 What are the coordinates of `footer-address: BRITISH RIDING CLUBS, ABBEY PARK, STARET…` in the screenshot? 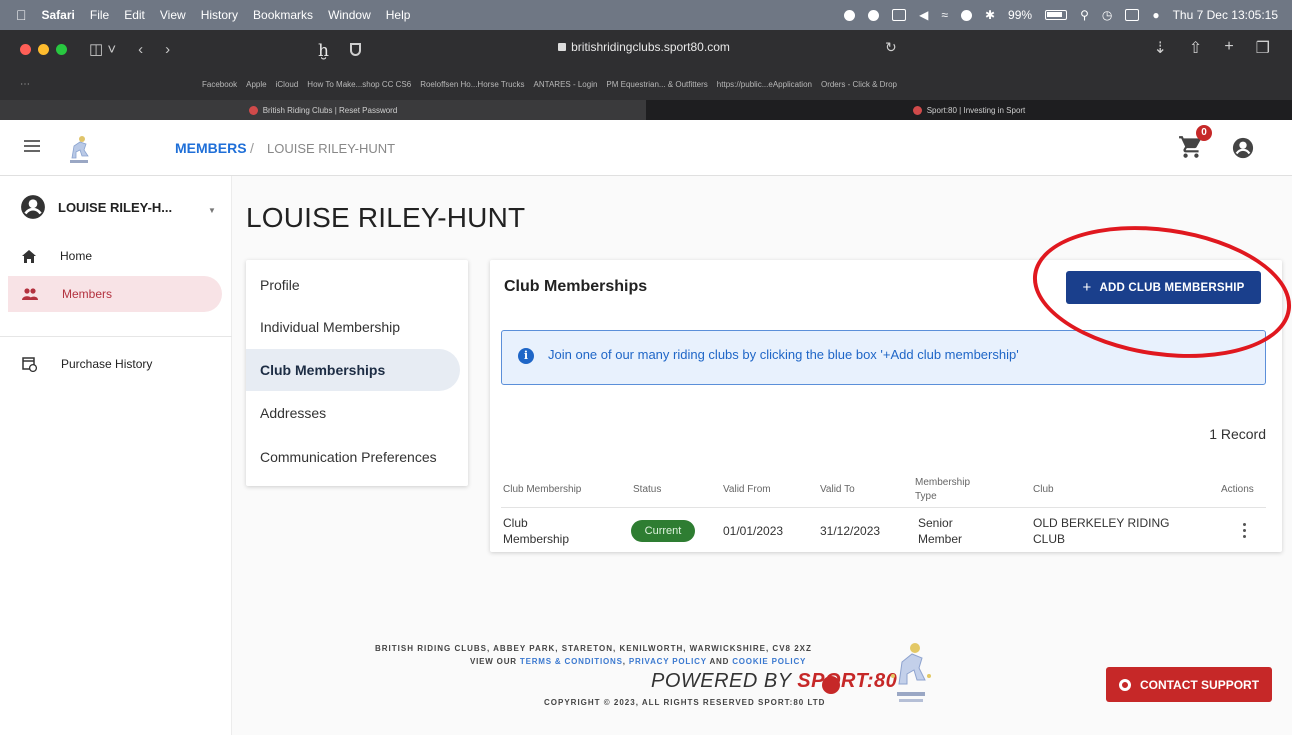 It's located at (593, 648).